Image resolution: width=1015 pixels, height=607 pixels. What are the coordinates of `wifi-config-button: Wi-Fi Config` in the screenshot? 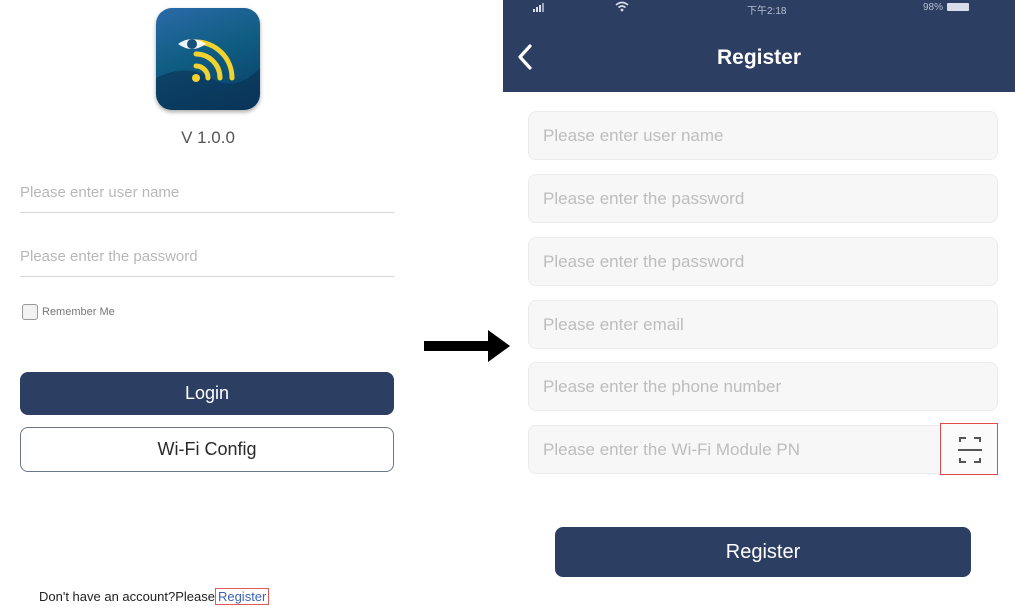 It's located at (207, 449).